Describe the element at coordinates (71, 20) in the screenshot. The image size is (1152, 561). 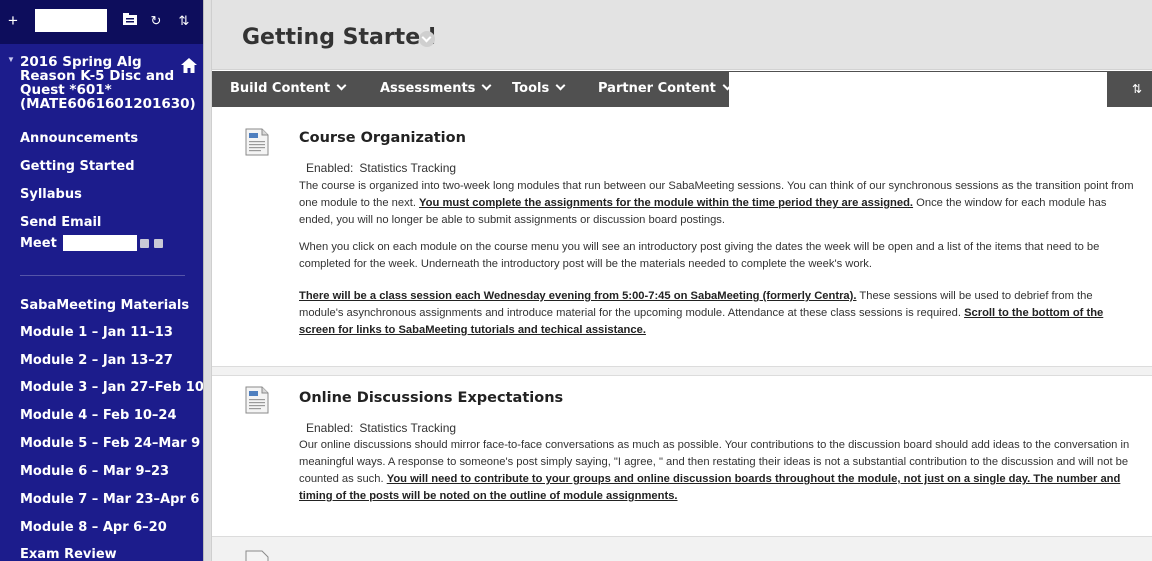
I see `sidebar-search-input` at that location.